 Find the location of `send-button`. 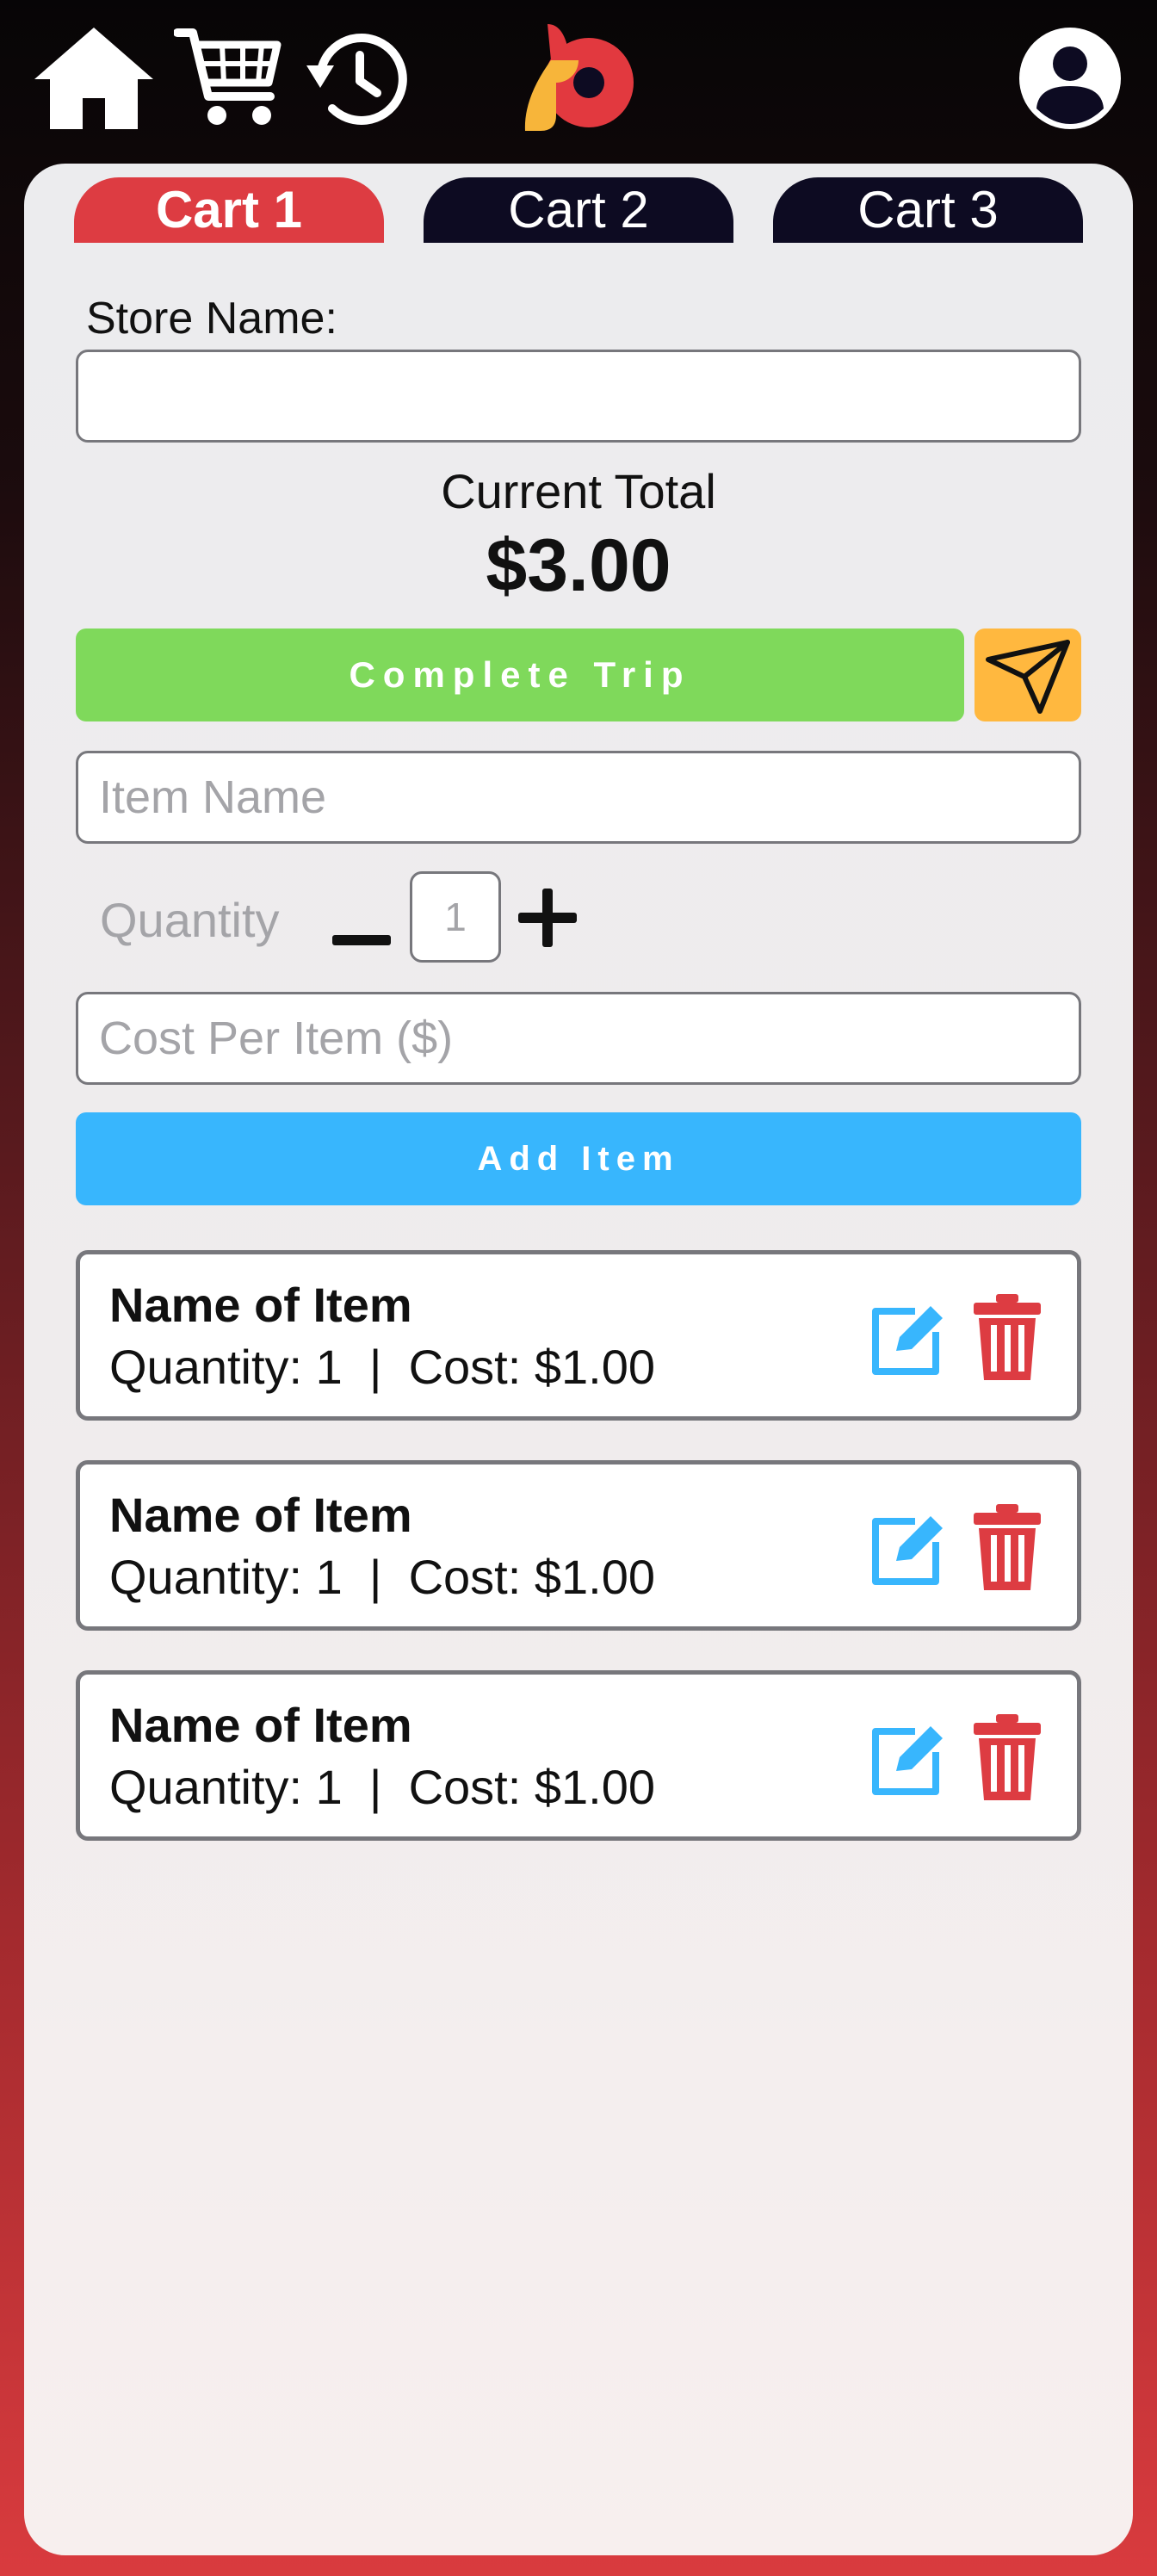

send-button is located at coordinates (1027, 675).